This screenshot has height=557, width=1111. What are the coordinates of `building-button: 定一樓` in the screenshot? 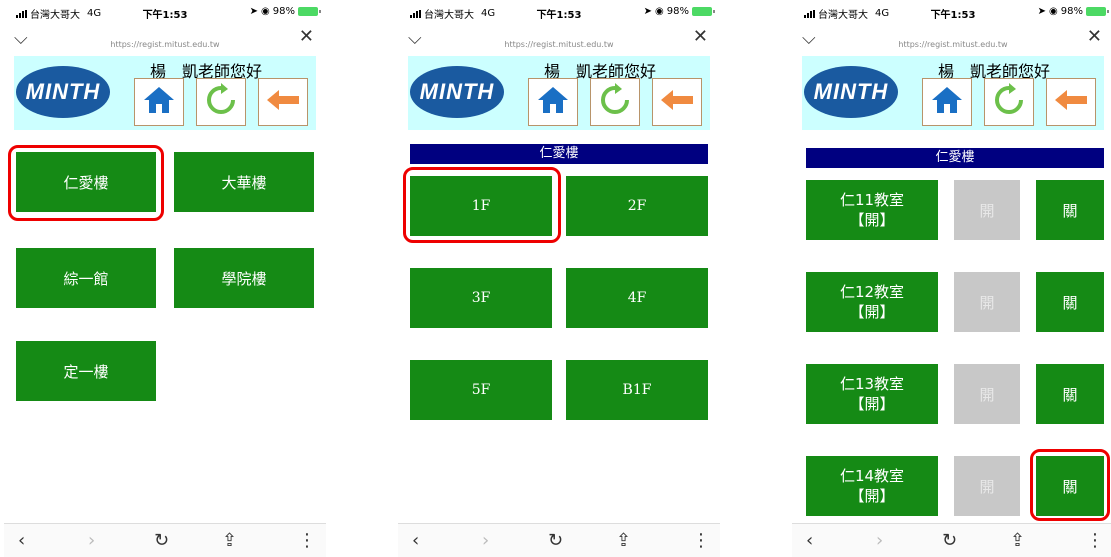 It's located at (86, 371).